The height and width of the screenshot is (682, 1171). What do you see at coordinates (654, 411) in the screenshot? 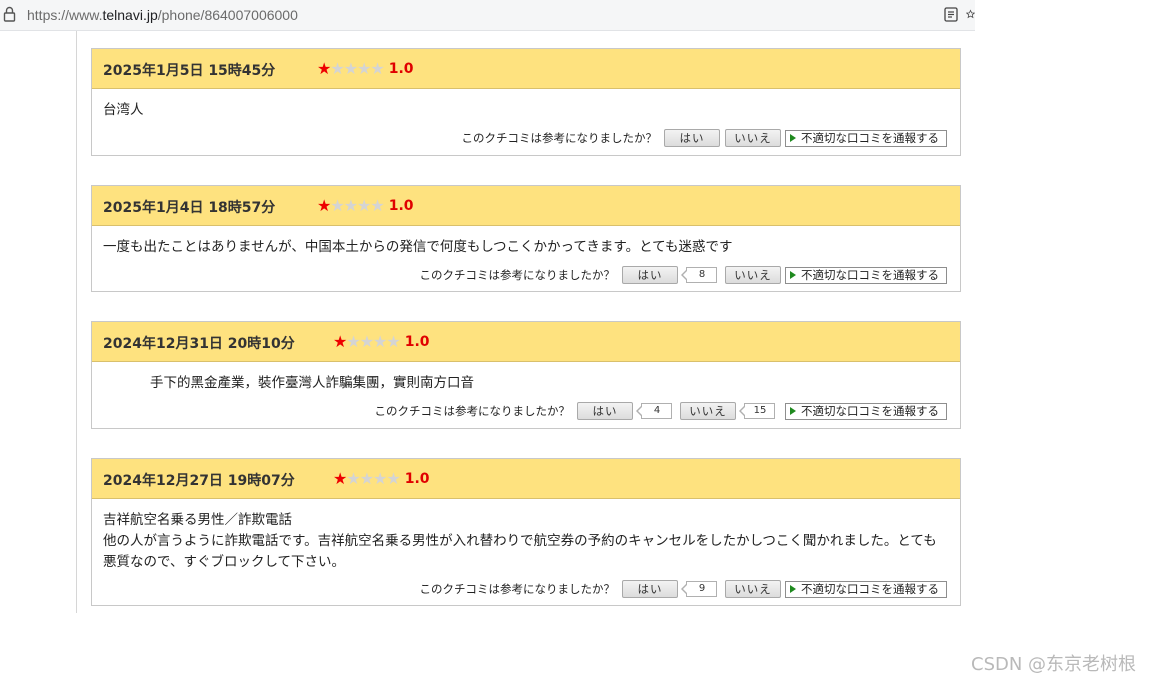
I see `yes-count: 4` at bounding box center [654, 411].